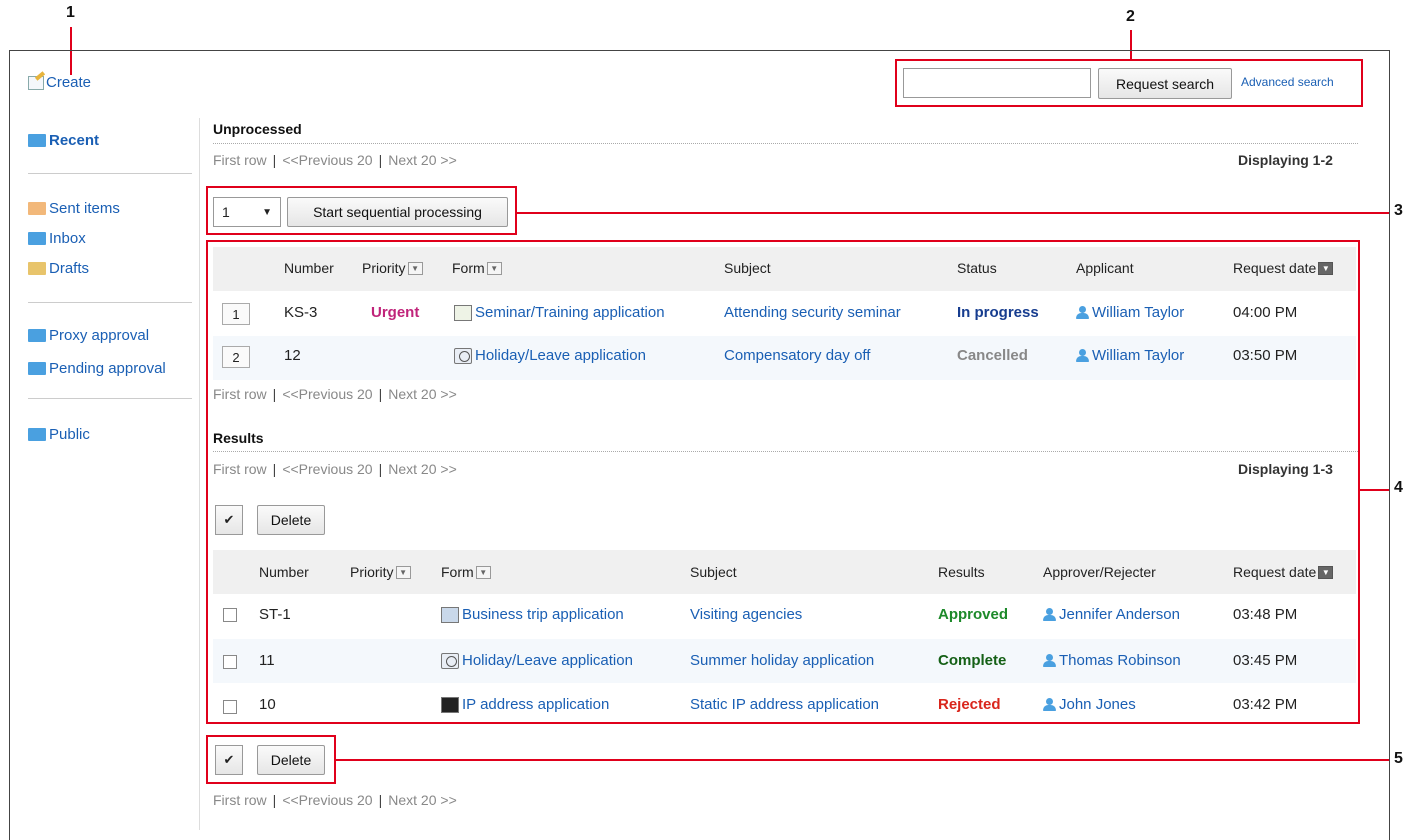  Describe the element at coordinates (1130, 16) in the screenshot. I see `callout-2: 2` at that location.